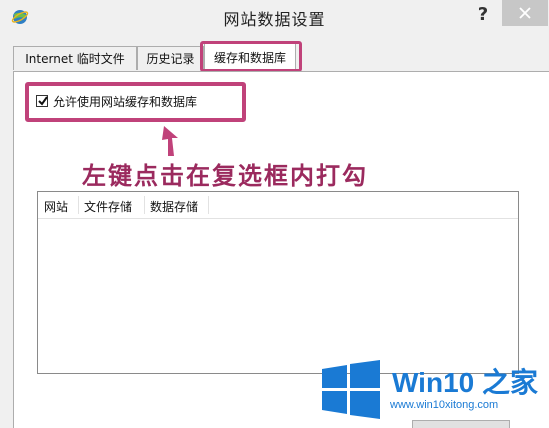 The image size is (549, 428). I want to click on help-button: ?, so click(483, 15).